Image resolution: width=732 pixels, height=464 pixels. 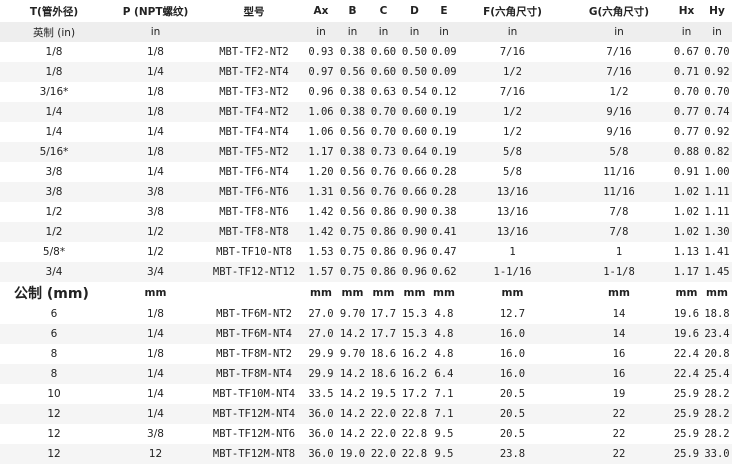 I want to click on table-cell: 16.2, so click(x=414, y=374).